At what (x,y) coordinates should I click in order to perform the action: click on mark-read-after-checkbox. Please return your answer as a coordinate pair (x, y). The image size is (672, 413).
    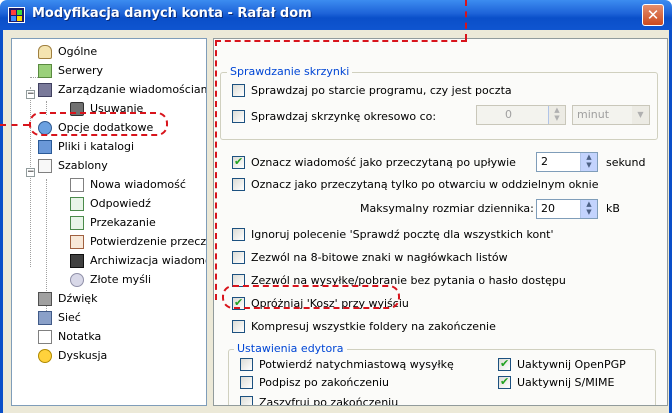
    Looking at the image, I should click on (238, 162).